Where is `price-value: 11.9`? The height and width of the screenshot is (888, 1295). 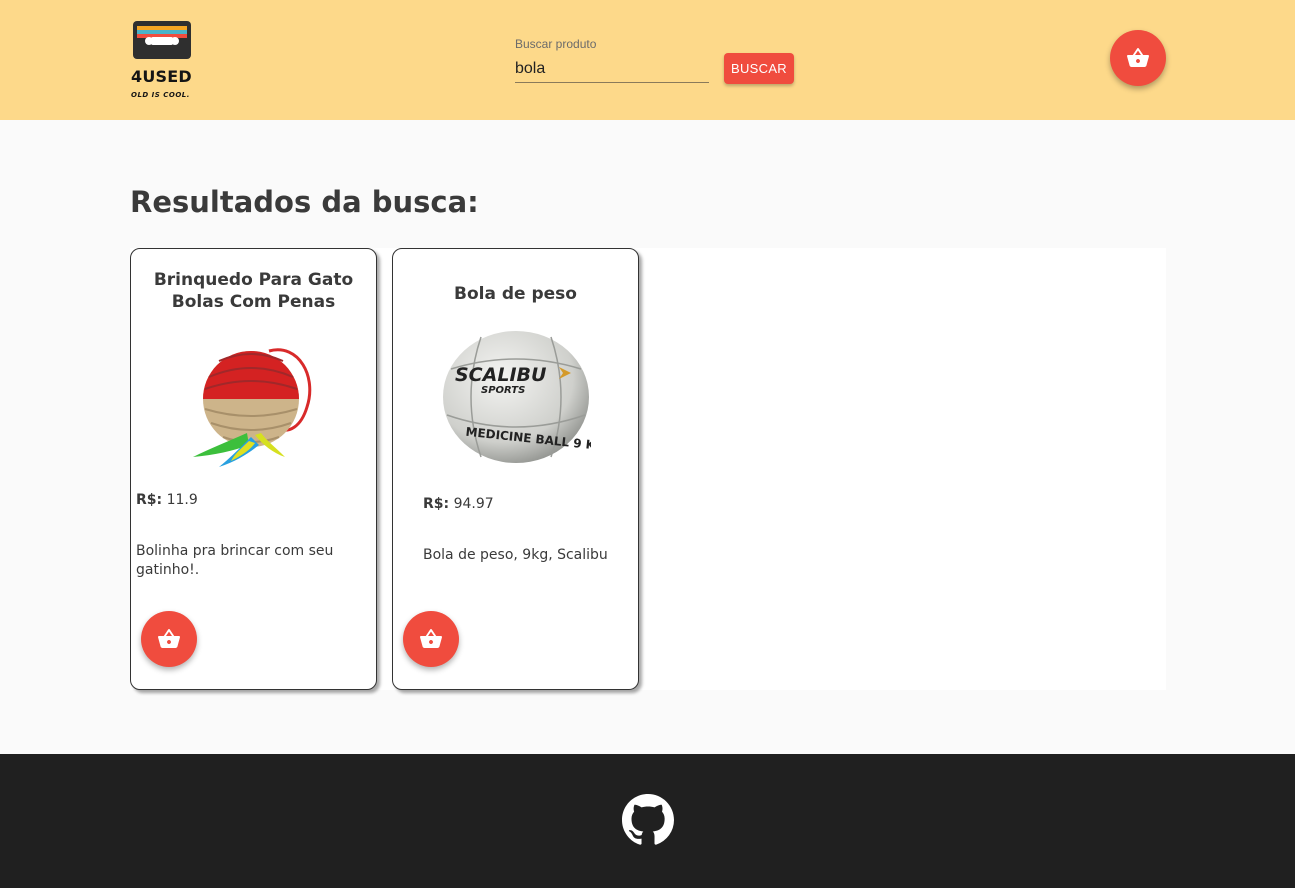 price-value: 11.9 is located at coordinates (182, 500).